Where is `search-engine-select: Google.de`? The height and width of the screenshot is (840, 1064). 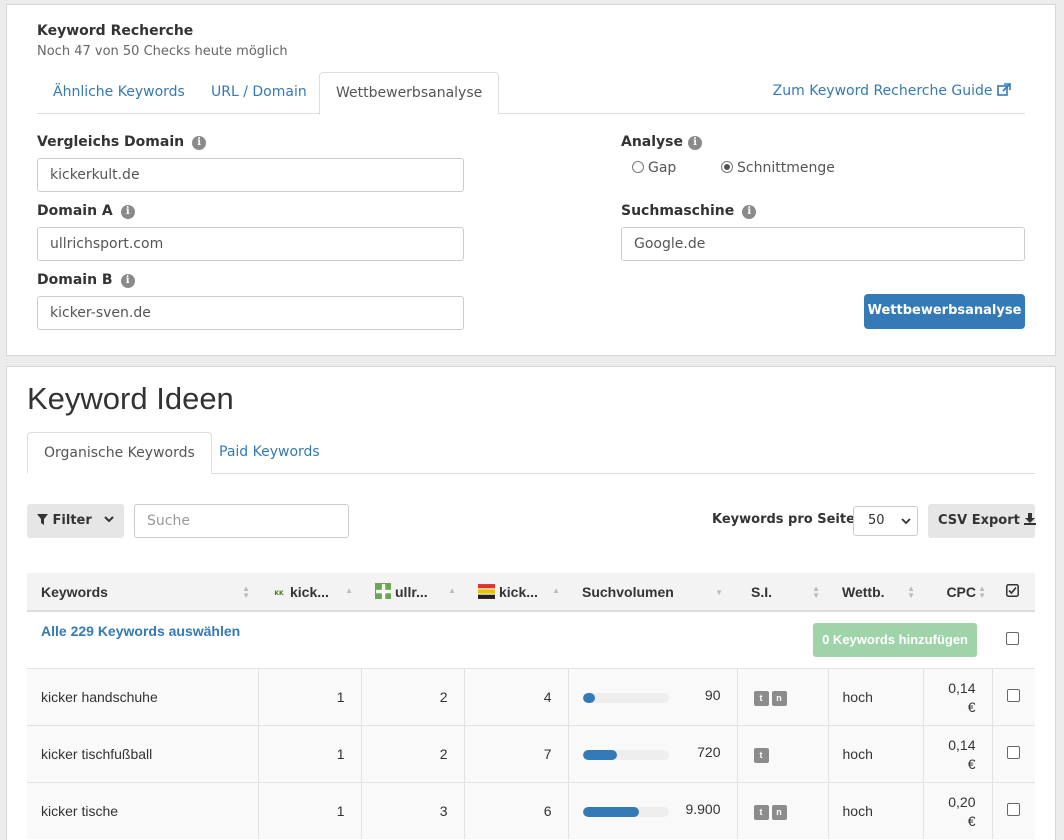
search-engine-select: Google.de is located at coordinates (823, 244).